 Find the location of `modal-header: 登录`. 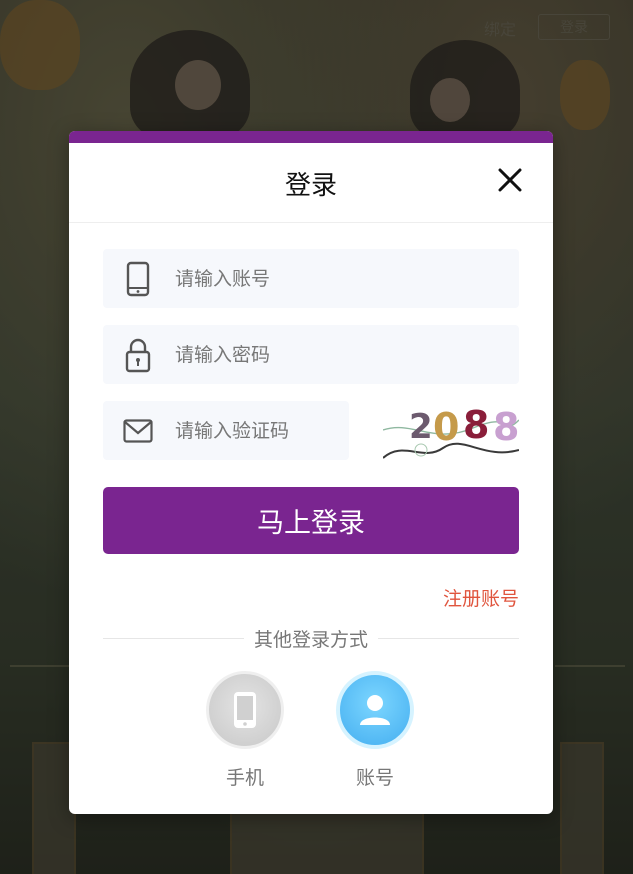

modal-header: 登录 is located at coordinates (311, 183).